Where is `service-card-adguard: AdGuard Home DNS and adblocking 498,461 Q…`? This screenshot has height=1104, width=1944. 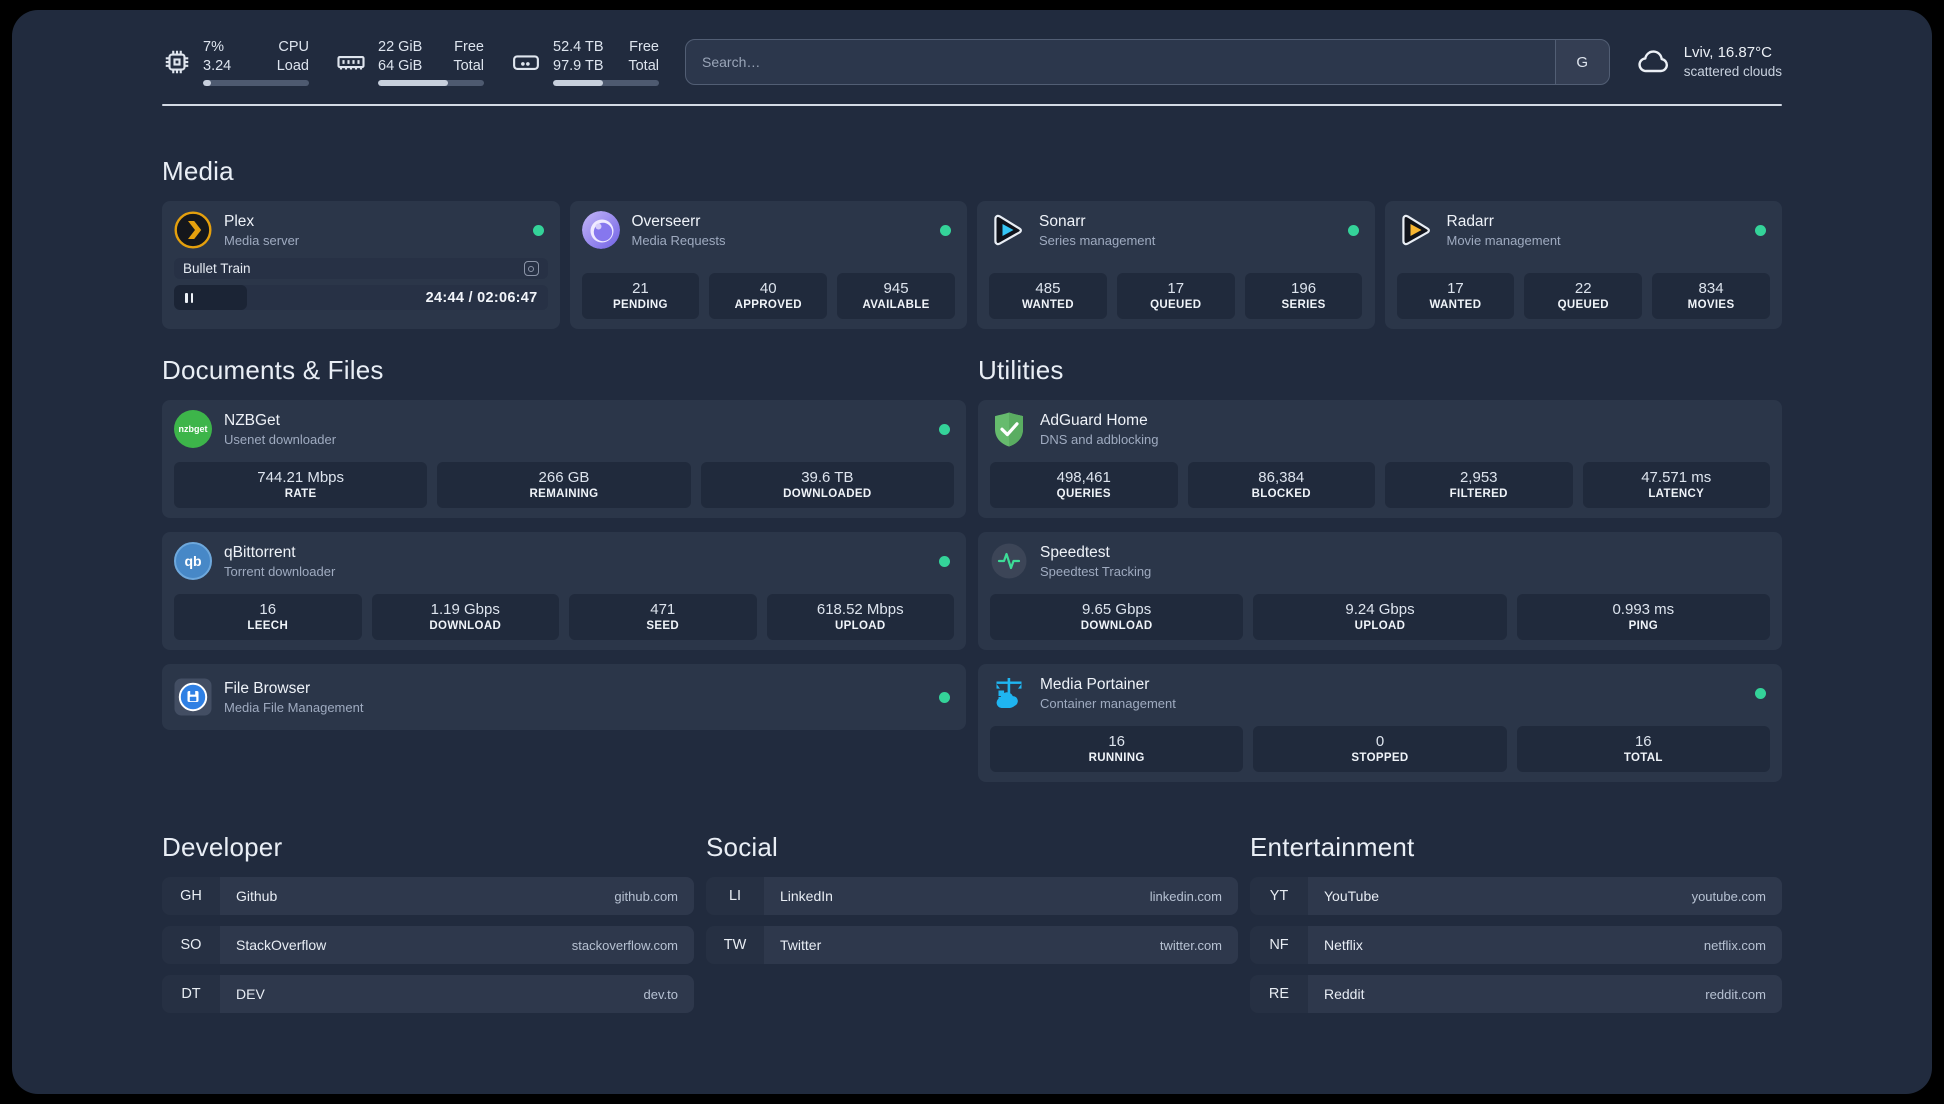 service-card-adguard: AdGuard Home DNS and adblocking 498,461 Q… is located at coordinates (1380, 459).